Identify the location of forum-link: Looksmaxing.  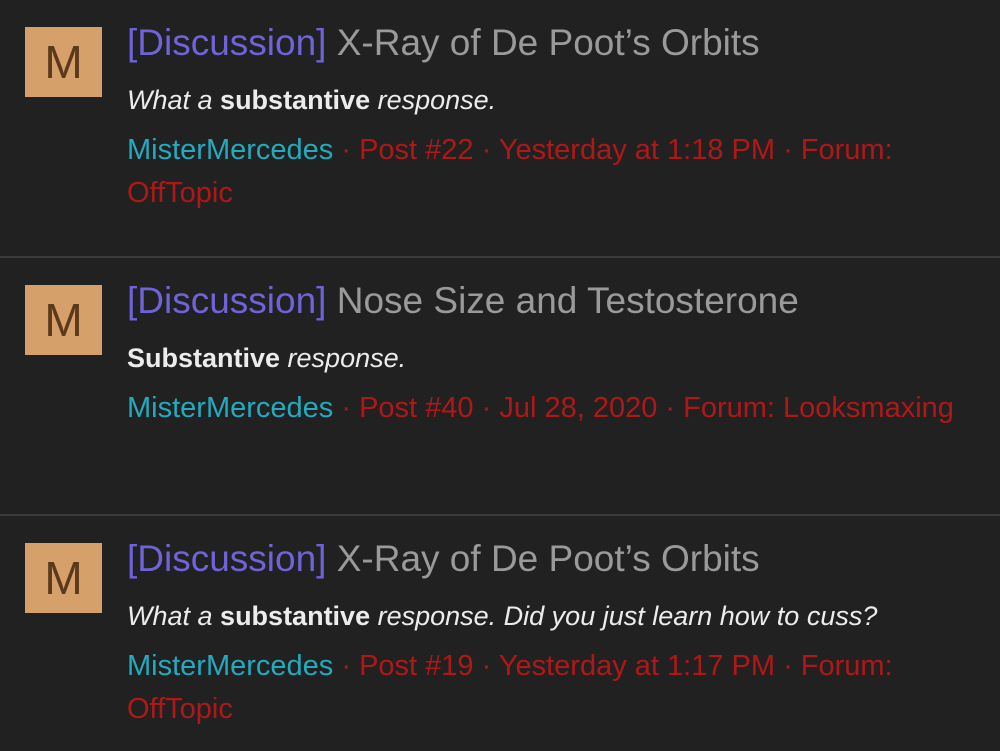
(868, 408).